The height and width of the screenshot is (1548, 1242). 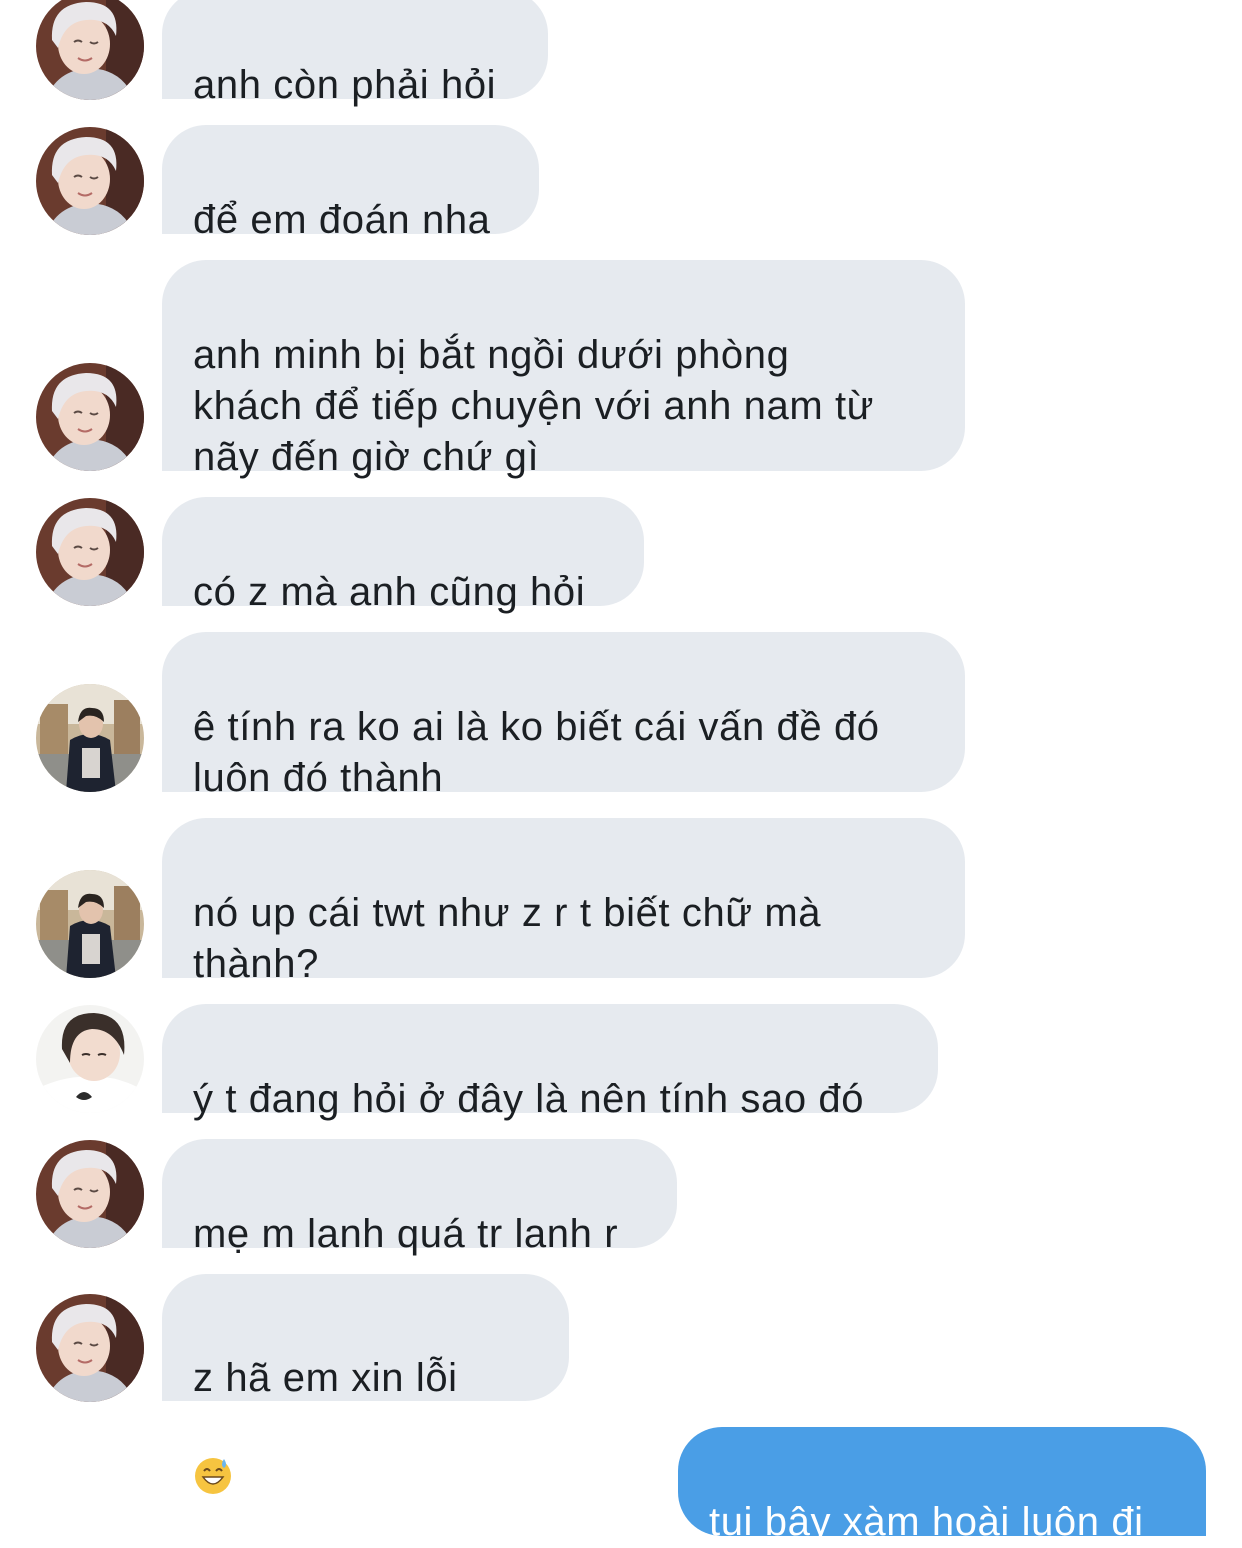 What do you see at coordinates (325, 1378) in the screenshot?
I see `message-text: z hã em xin lỗi` at bounding box center [325, 1378].